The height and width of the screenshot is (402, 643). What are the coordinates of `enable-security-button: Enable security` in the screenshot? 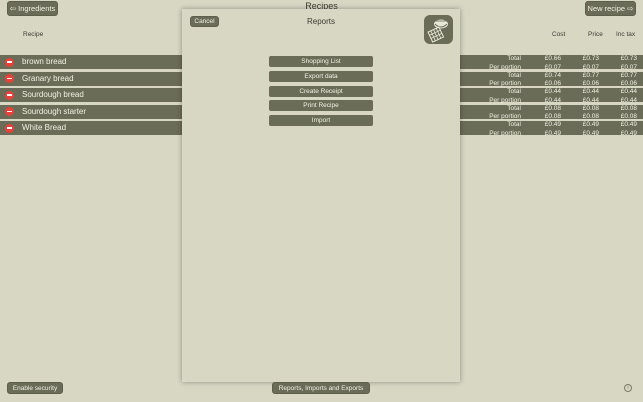 It's located at (35, 388).